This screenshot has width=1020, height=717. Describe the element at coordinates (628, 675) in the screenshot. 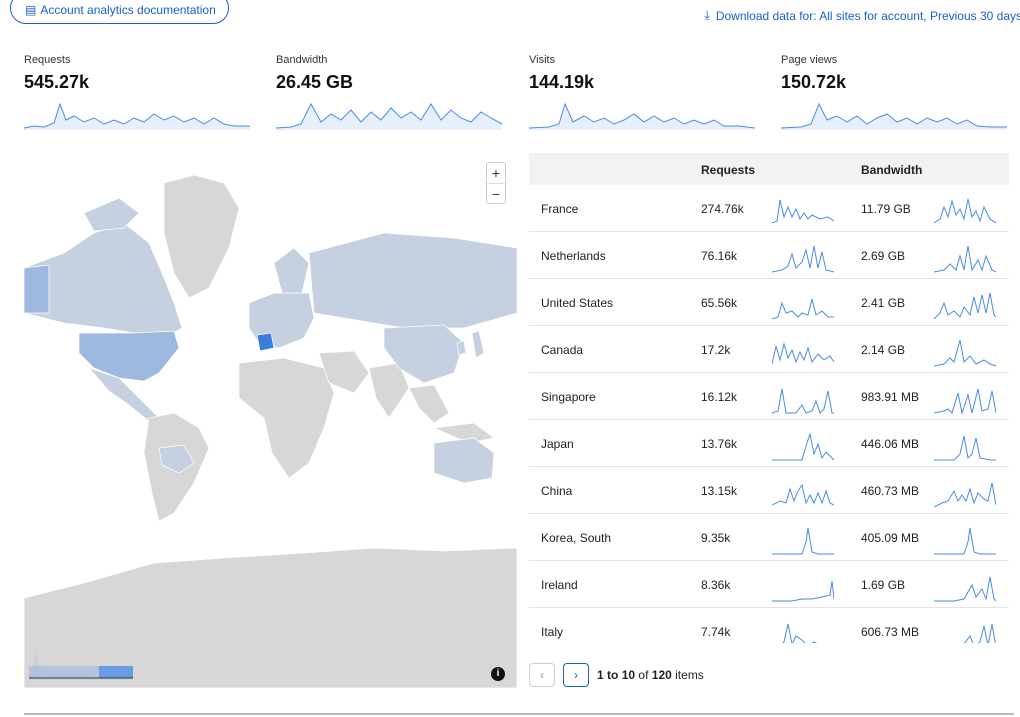

I see `range-to: 10` at that location.